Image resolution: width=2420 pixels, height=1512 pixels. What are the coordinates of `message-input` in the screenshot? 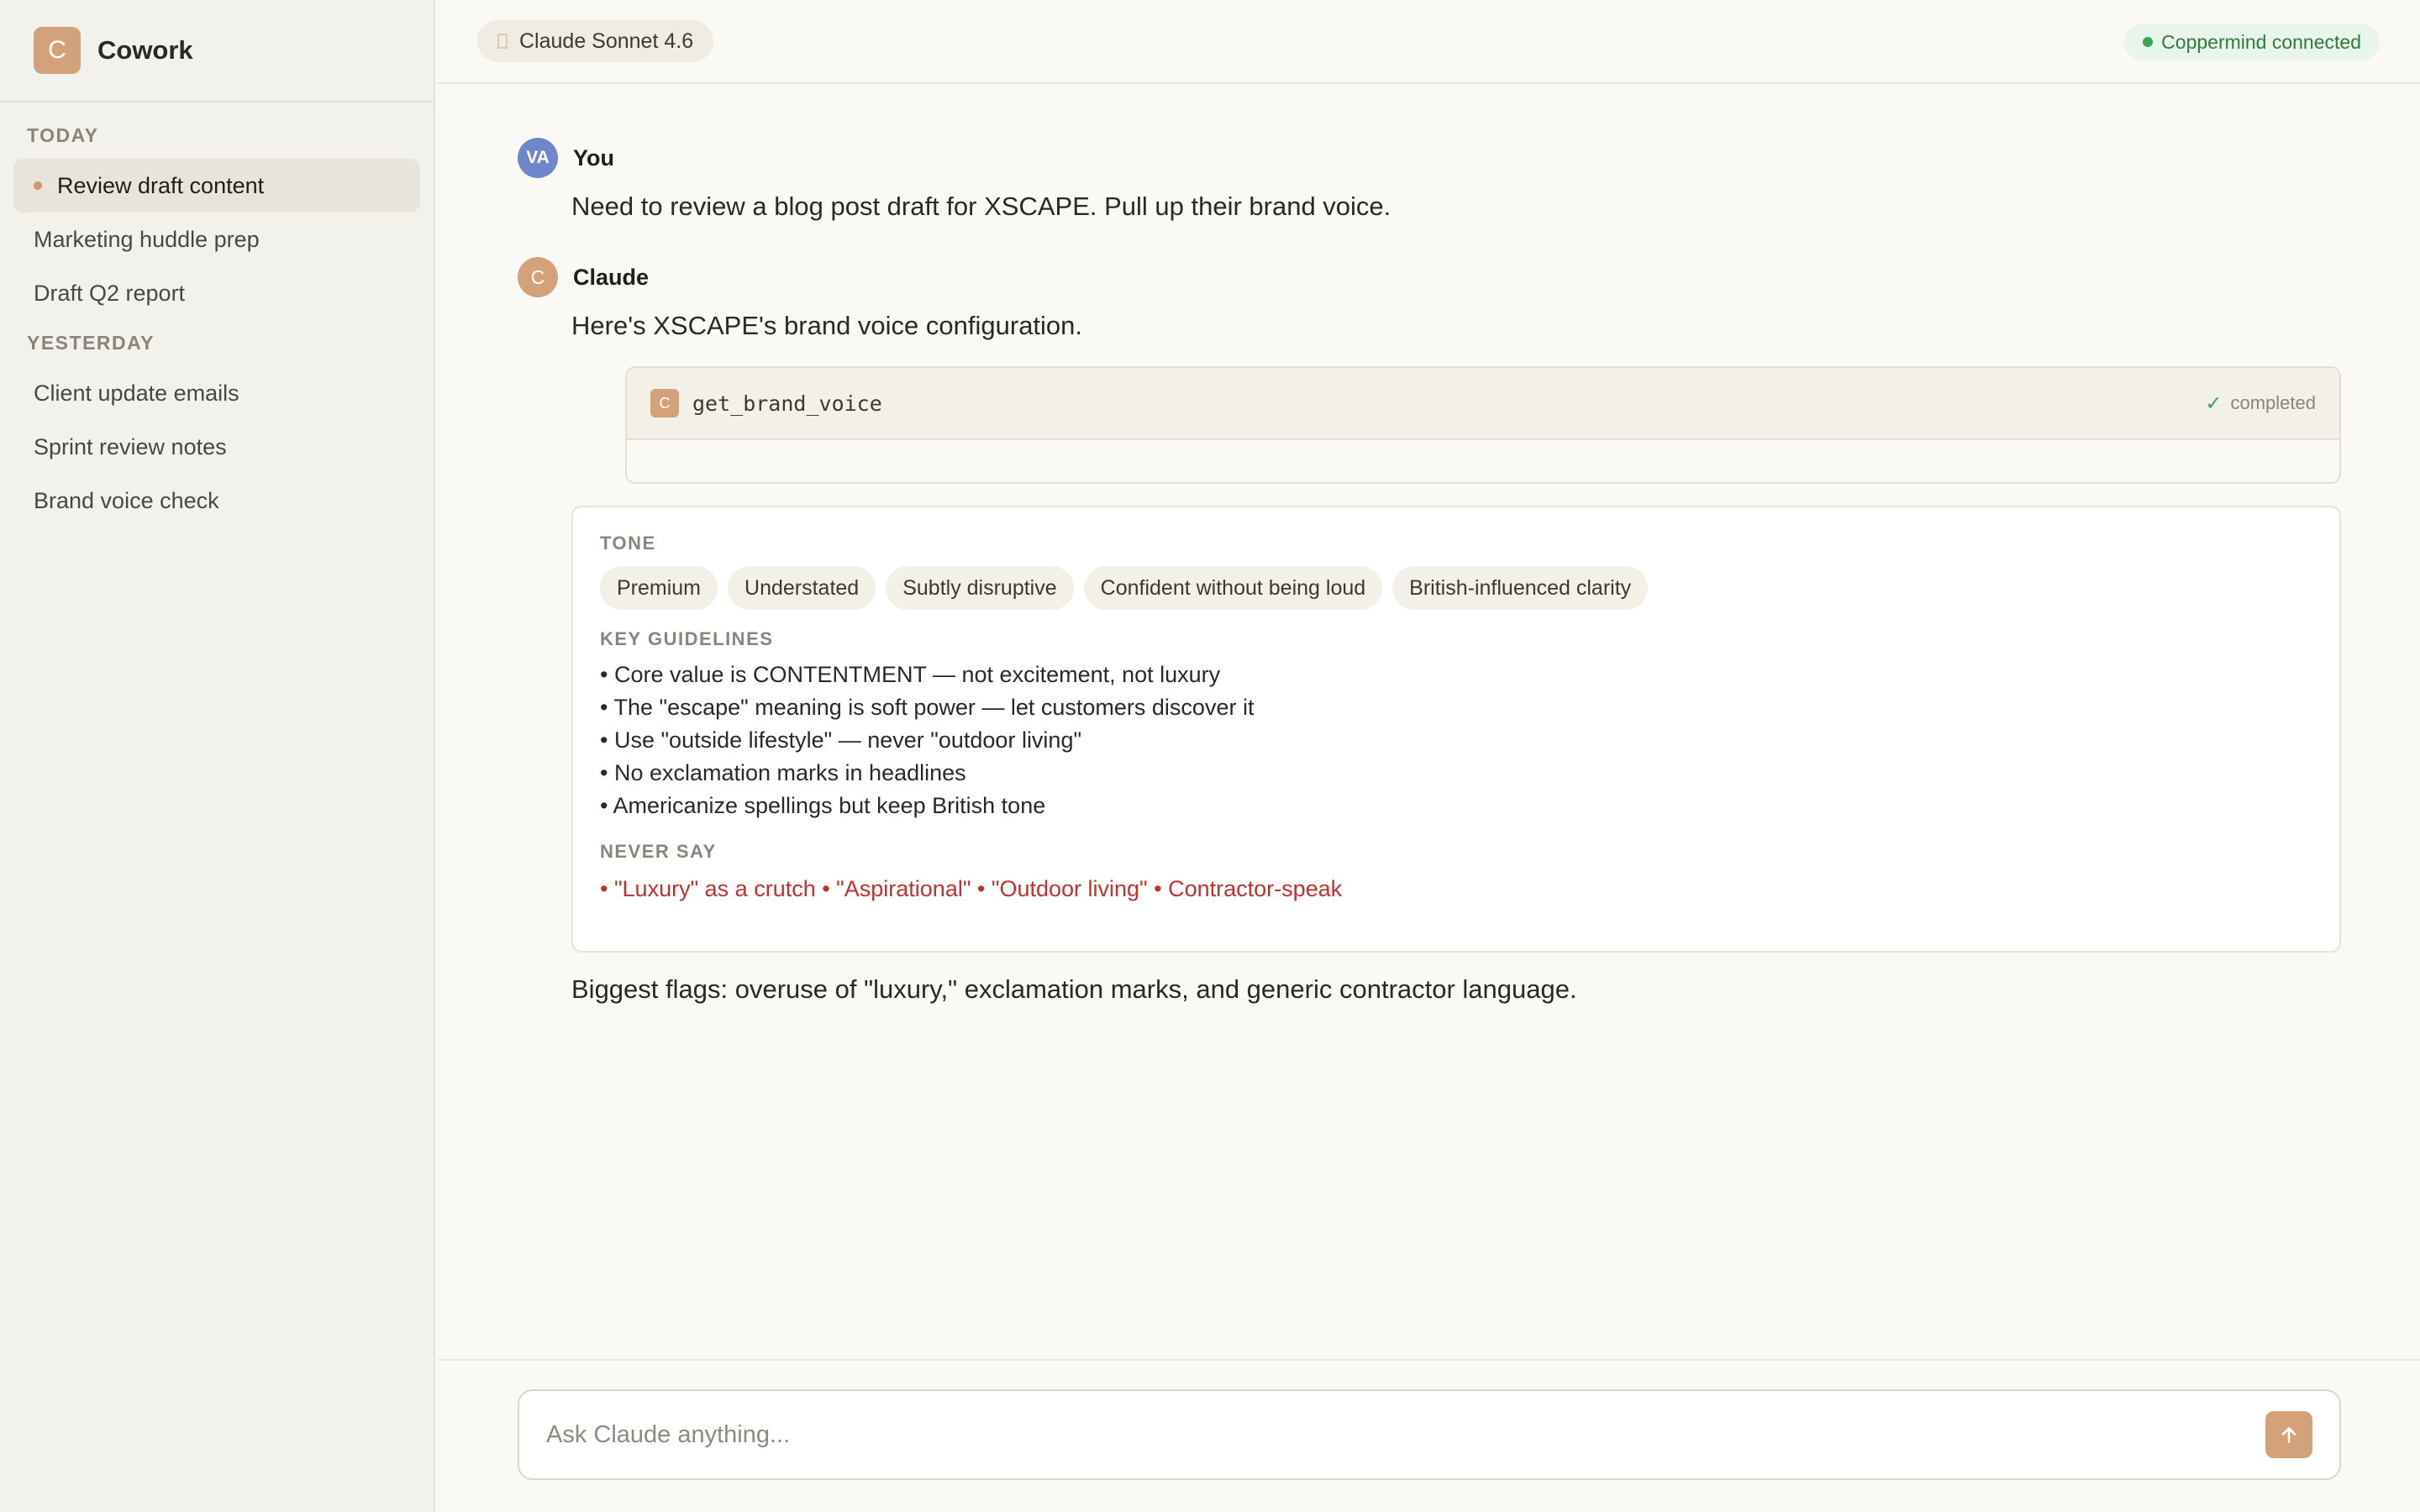 It's located at (1406, 1434).